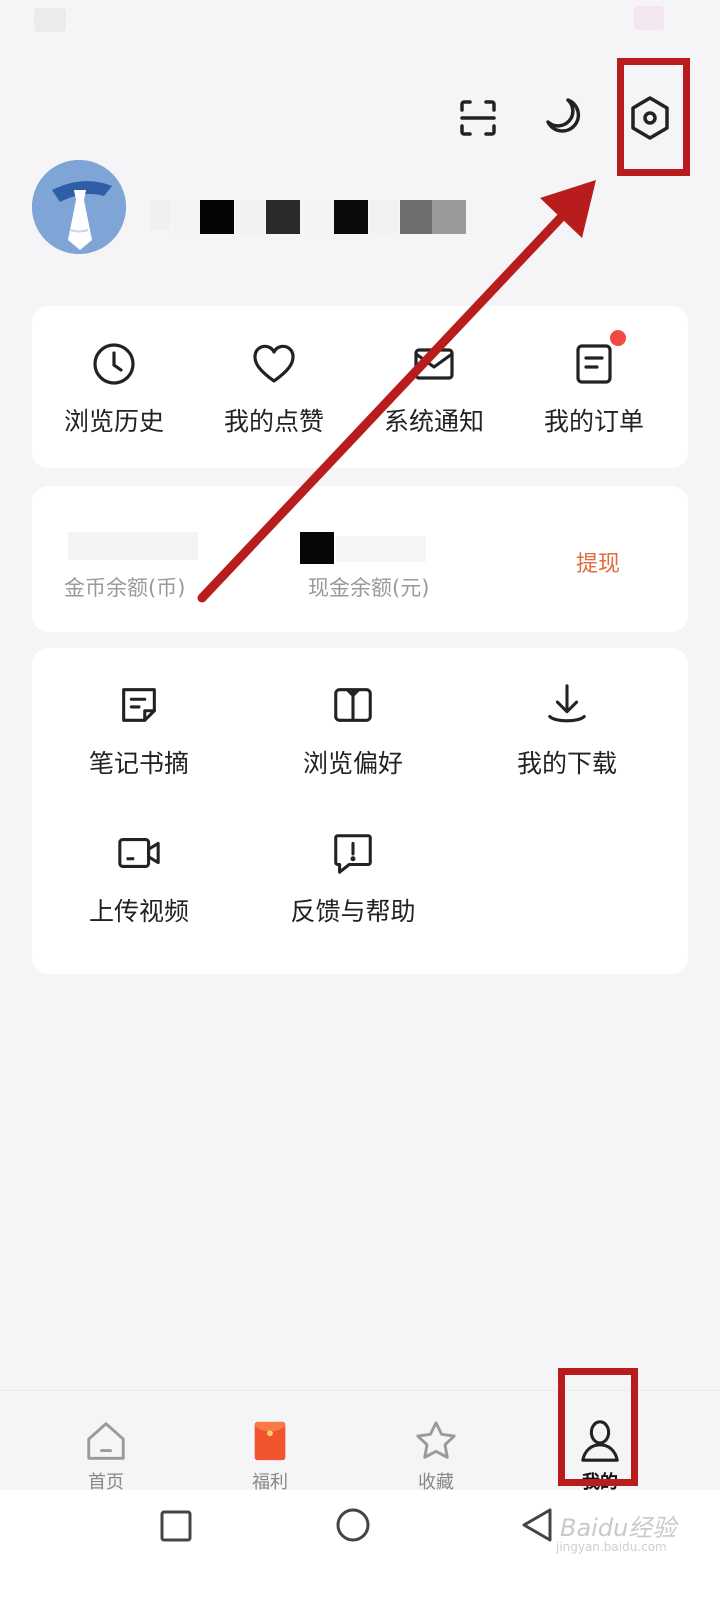  What do you see at coordinates (360, 1545) in the screenshot?
I see `system-nav-bar: Baidu经验 jingyan.baidu.com` at bounding box center [360, 1545].